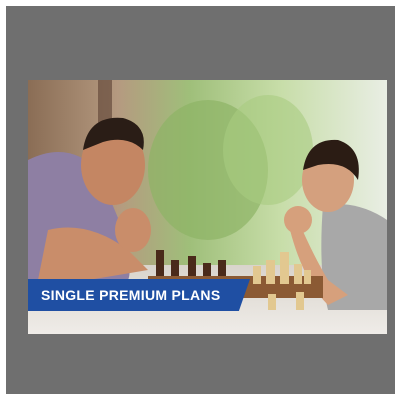  What do you see at coordinates (131, 295) in the screenshot?
I see `promo-banner-label: SINGLE PREMIUM PLANS` at bounding box center [131, 295].